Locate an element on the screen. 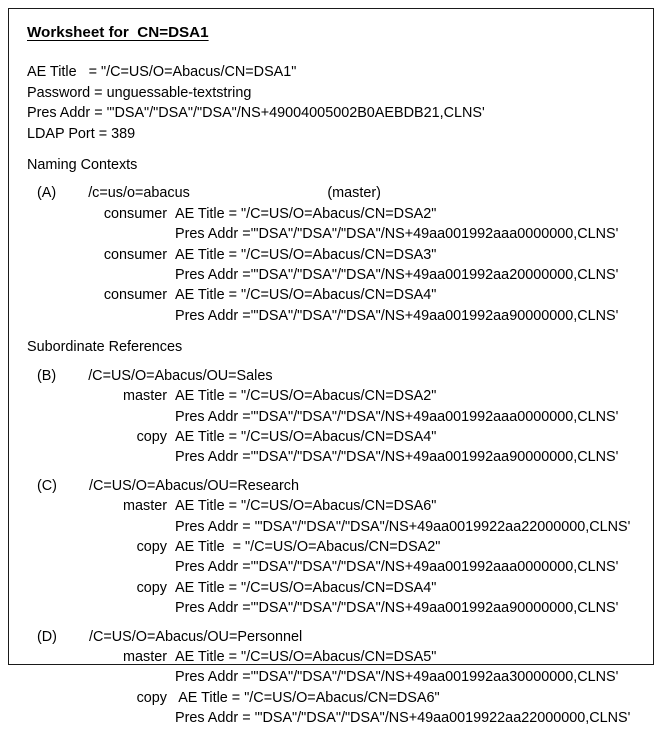 Image resolution: width=666 pixels, height=729 pixels. header-field-ae-title: AE Title = "/C=US/O=Abacus/CN=DSA1" is located at coordinates (335, 72).